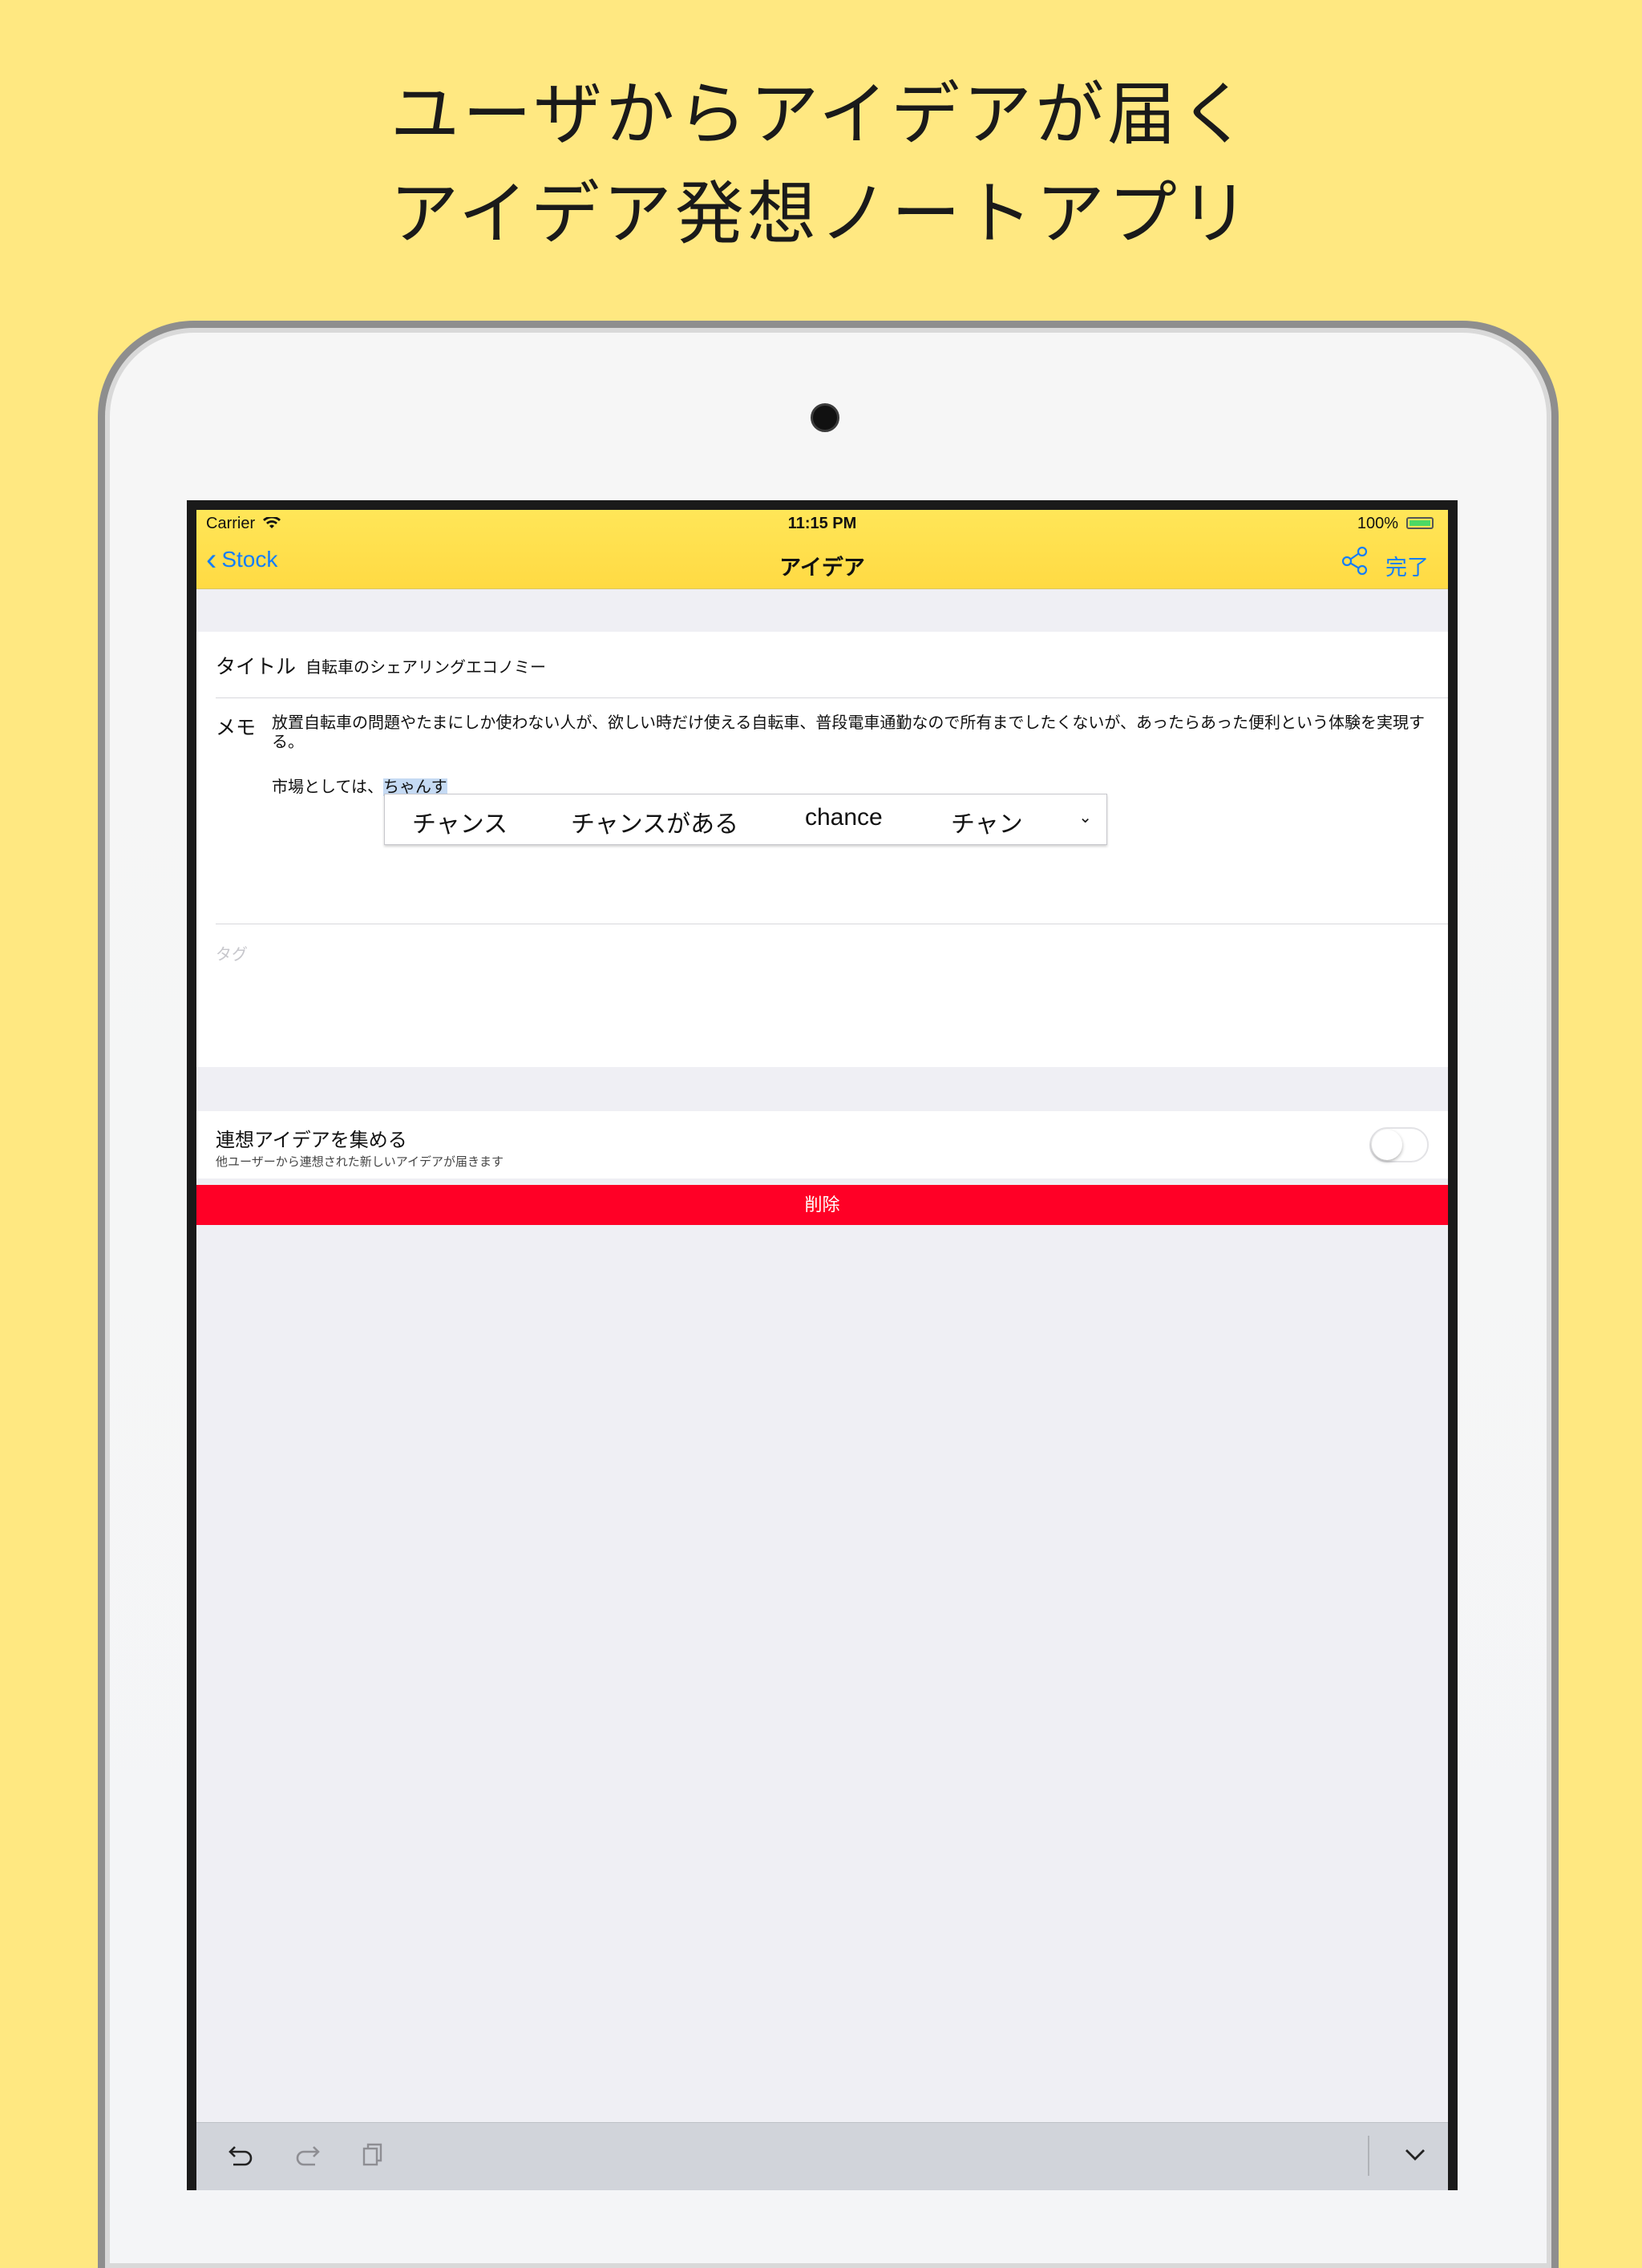 Image resolution: width=1642 pixels, height=2268 pixels. Describe the element at coordinates (241, 2155) in the screenshot. I see `undo-icon` at that location.